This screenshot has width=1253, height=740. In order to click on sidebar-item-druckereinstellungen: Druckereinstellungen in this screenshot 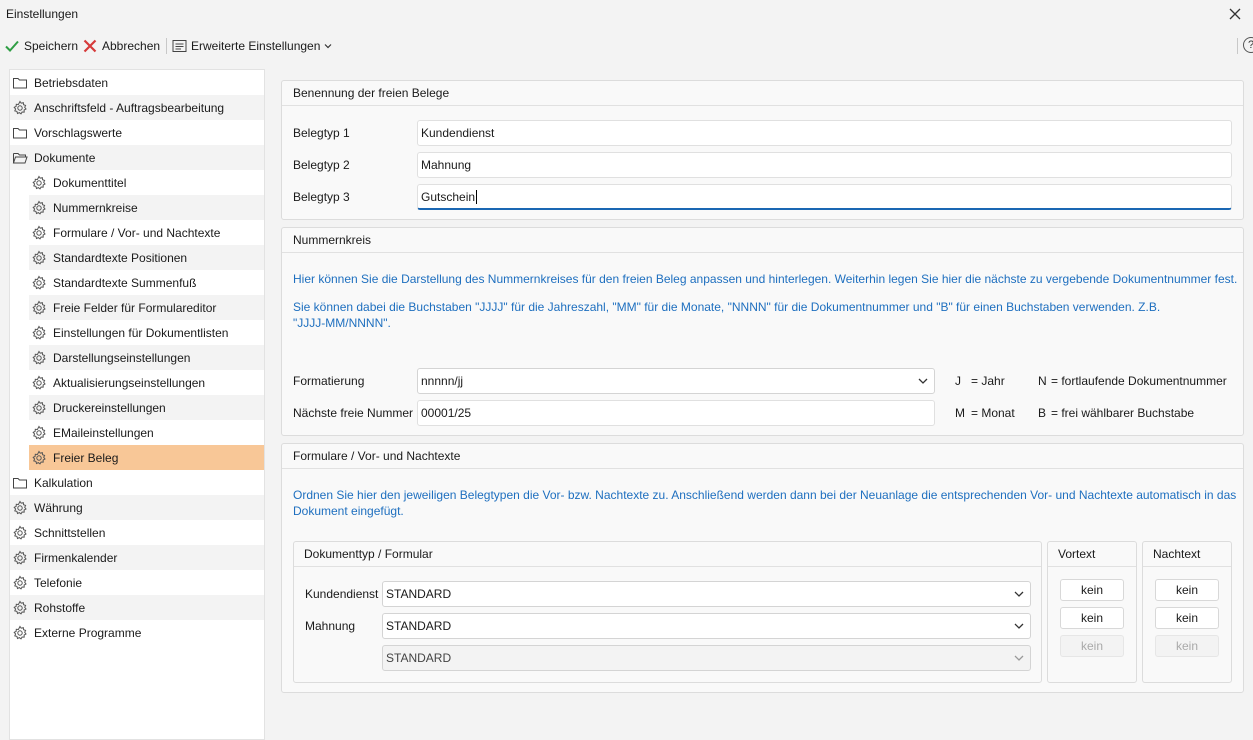, I will do `click(146, 407)`.